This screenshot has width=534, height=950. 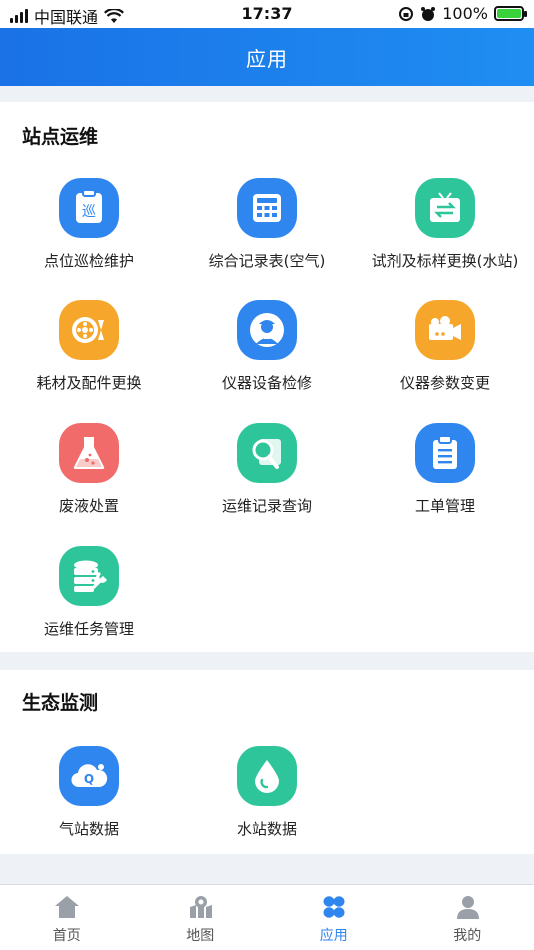 What do you see at coordinates (200, 936) in the screenshot?
I see `tab-label: 地图` at bounding box center [200, 936].